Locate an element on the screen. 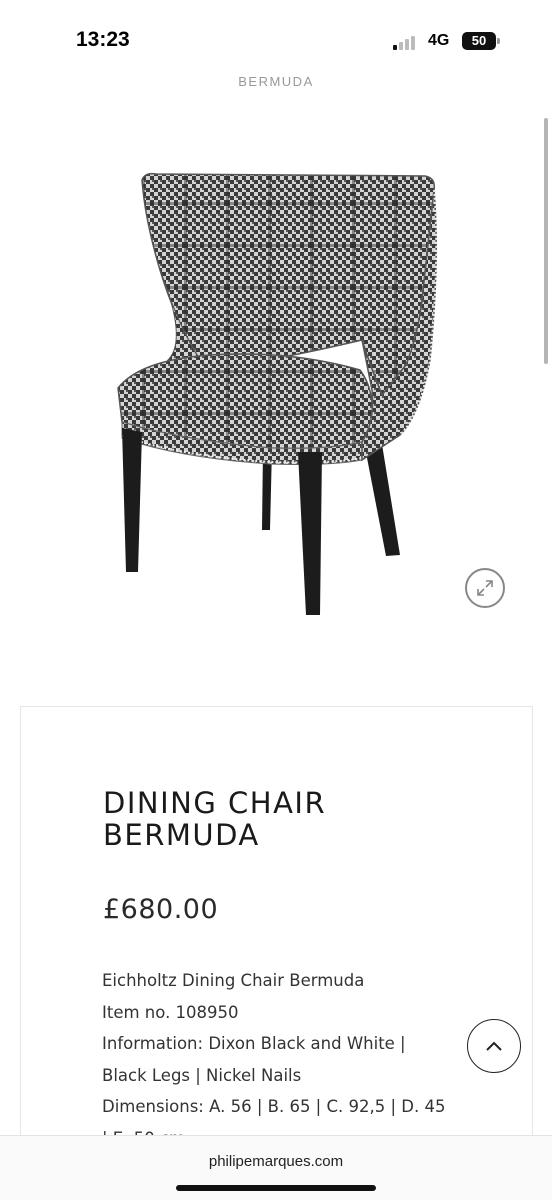 The image size is (552, 1200). chevron-up-icon is located at coordinates (494, 1046).